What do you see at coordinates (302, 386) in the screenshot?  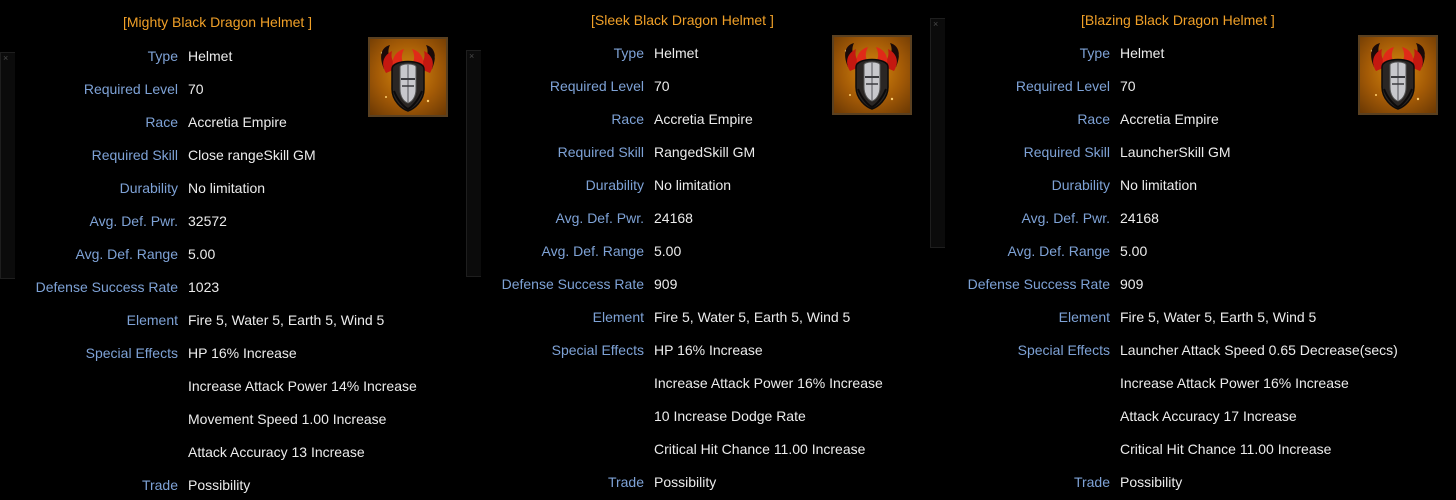 I see `stat-value: Increase Attack Power 14% Increase` at bounding box center [302, 386].